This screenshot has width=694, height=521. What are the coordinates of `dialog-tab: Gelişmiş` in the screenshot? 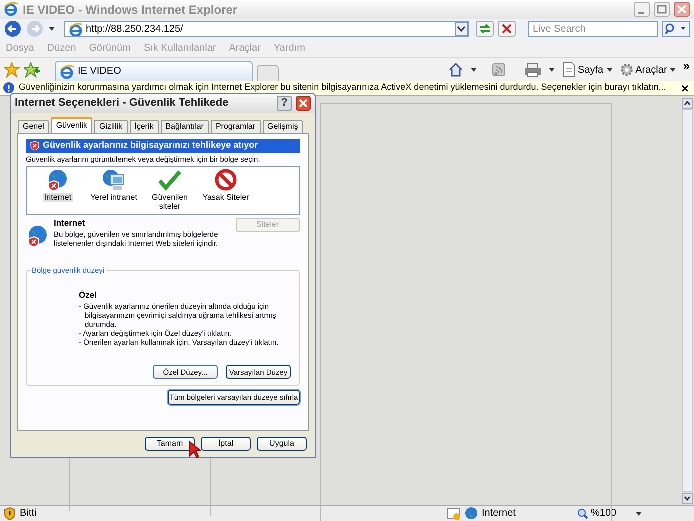 It's located at (283, 126).